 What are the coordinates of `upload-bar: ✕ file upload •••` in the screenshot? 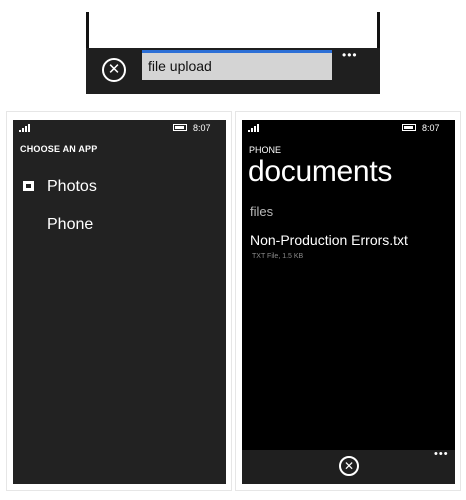 It's located at (233, 71).